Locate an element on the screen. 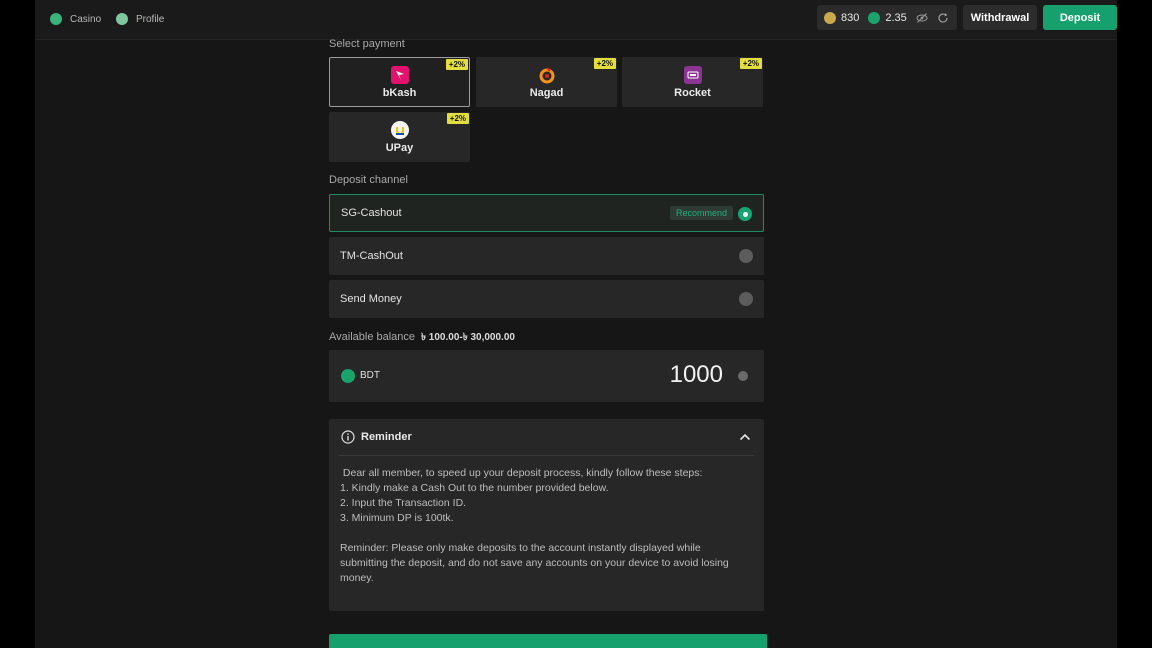 The height and width of the screenshot is (648, 1152). nav-profile: Profile is located at coordinates (140, 19).